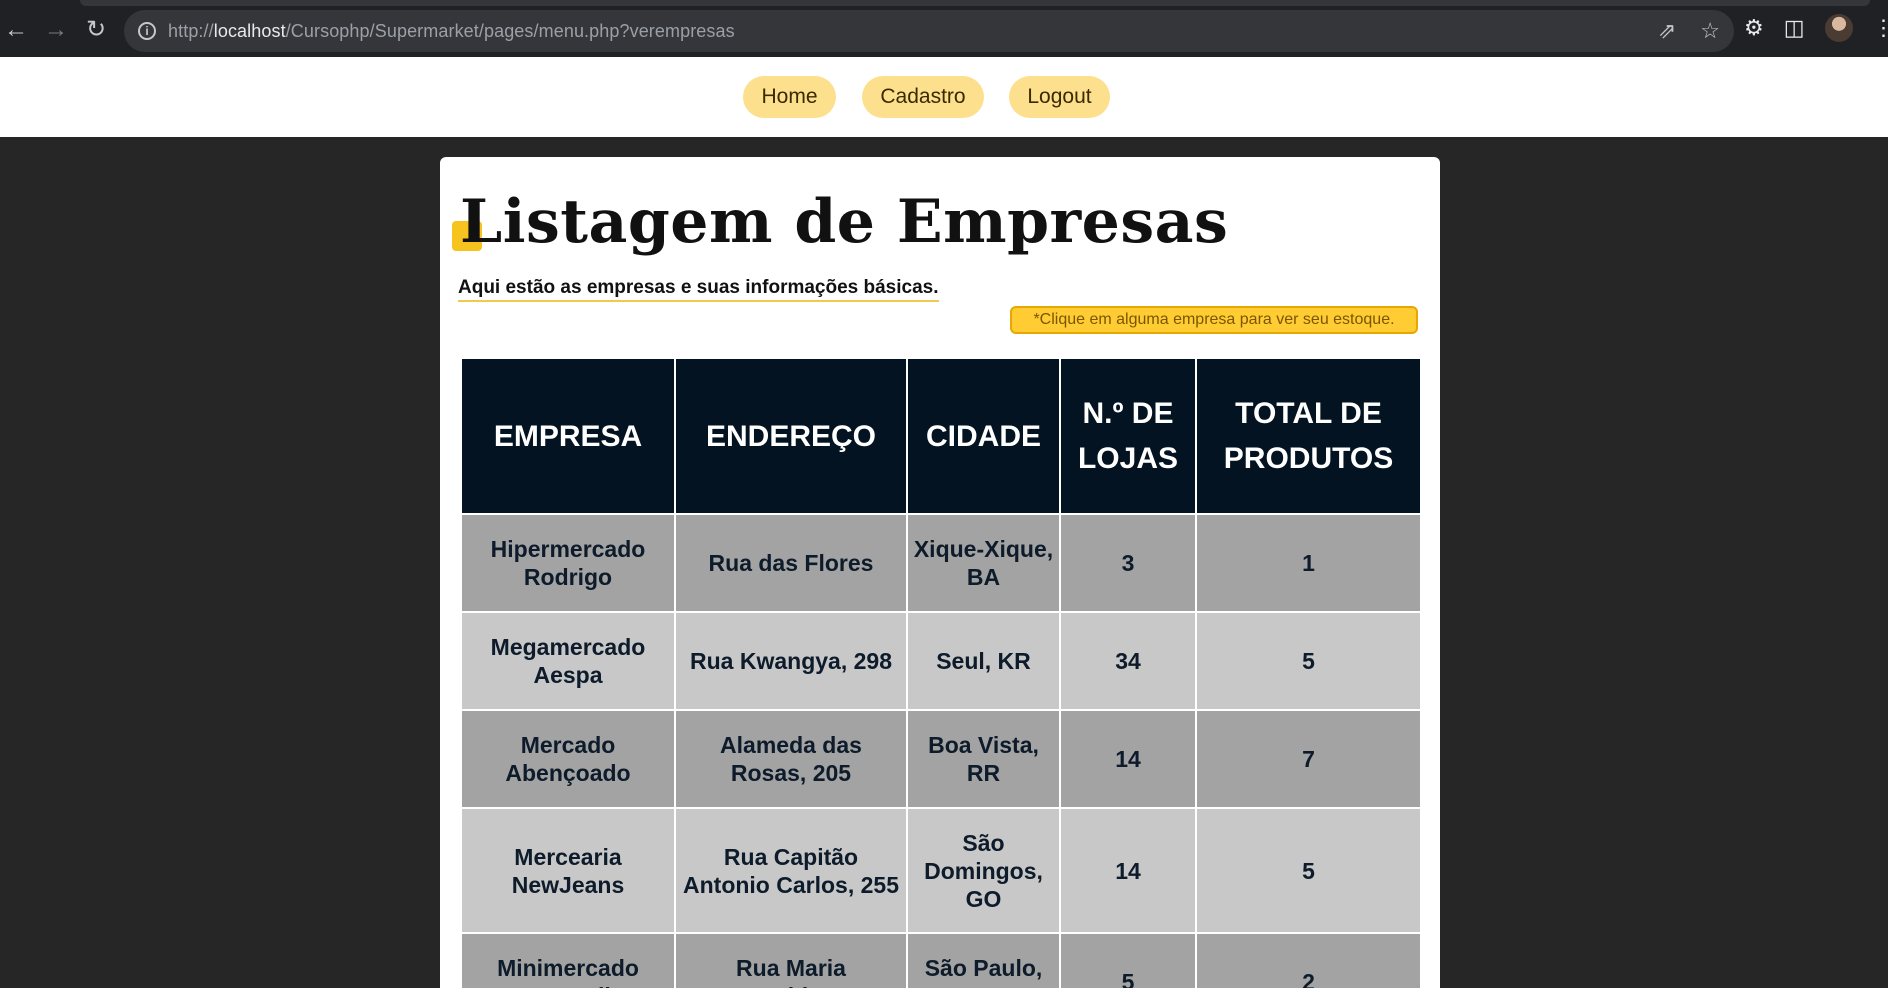  What do you see at coordinates (1128, 960) in the screenshot?
I see `cell-lojas: 5` at bounding box center [1128, 960].